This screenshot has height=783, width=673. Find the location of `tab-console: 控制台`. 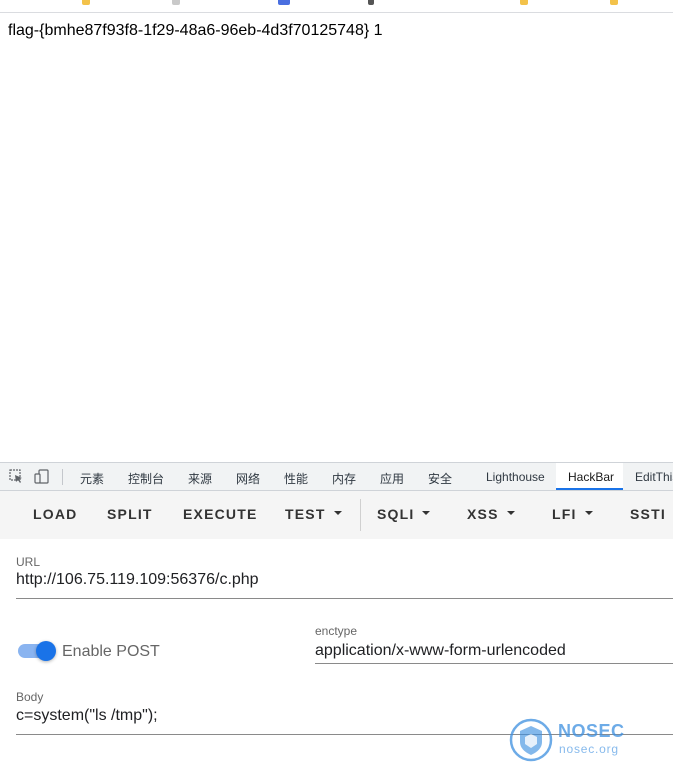

tab-console: 控制台 is located at coordinates (146, 478).